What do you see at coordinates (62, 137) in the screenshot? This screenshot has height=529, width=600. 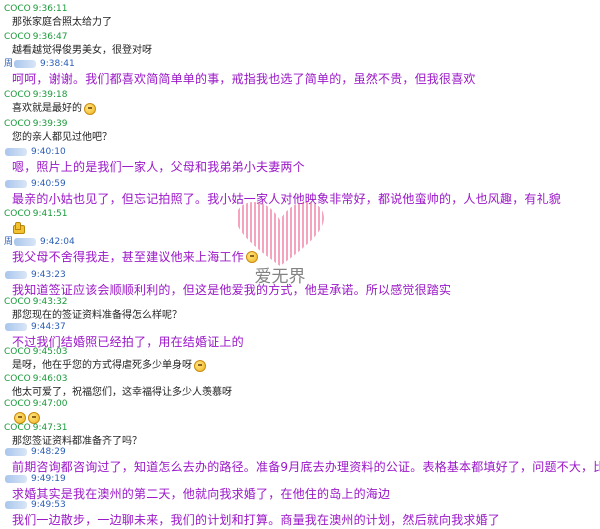 I see `message-text: 您的亲人都见过他吧？` at bounding box center [62, 137].